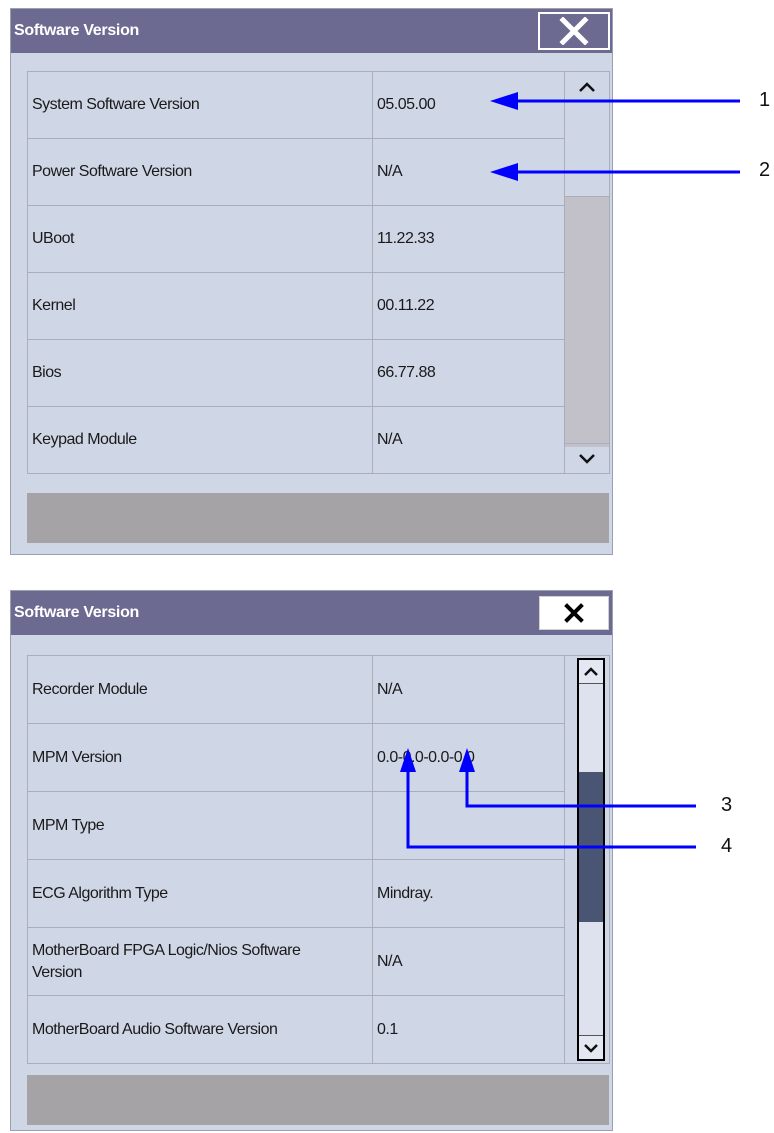 This screenshot has height=1133, width=774. Describe the element at coordinates (200, 172) in the screenshot. I see `row-label: Power Software Version` at that location.